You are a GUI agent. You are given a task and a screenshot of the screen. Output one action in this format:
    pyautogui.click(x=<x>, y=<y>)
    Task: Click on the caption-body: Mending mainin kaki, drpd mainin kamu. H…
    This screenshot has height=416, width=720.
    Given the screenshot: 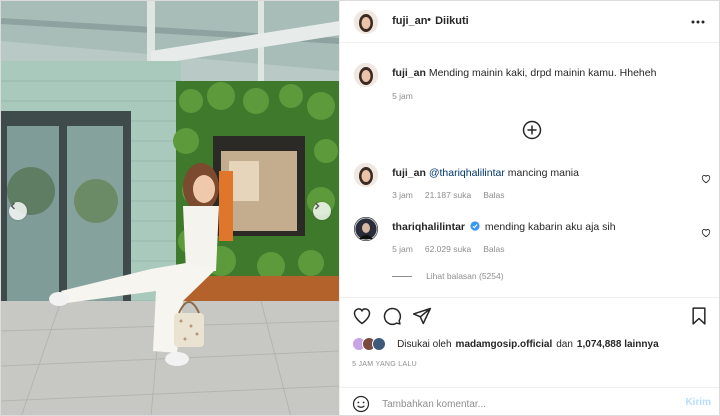 What is the action you would take?
    pyautogui.click(x=542, y=73)
    